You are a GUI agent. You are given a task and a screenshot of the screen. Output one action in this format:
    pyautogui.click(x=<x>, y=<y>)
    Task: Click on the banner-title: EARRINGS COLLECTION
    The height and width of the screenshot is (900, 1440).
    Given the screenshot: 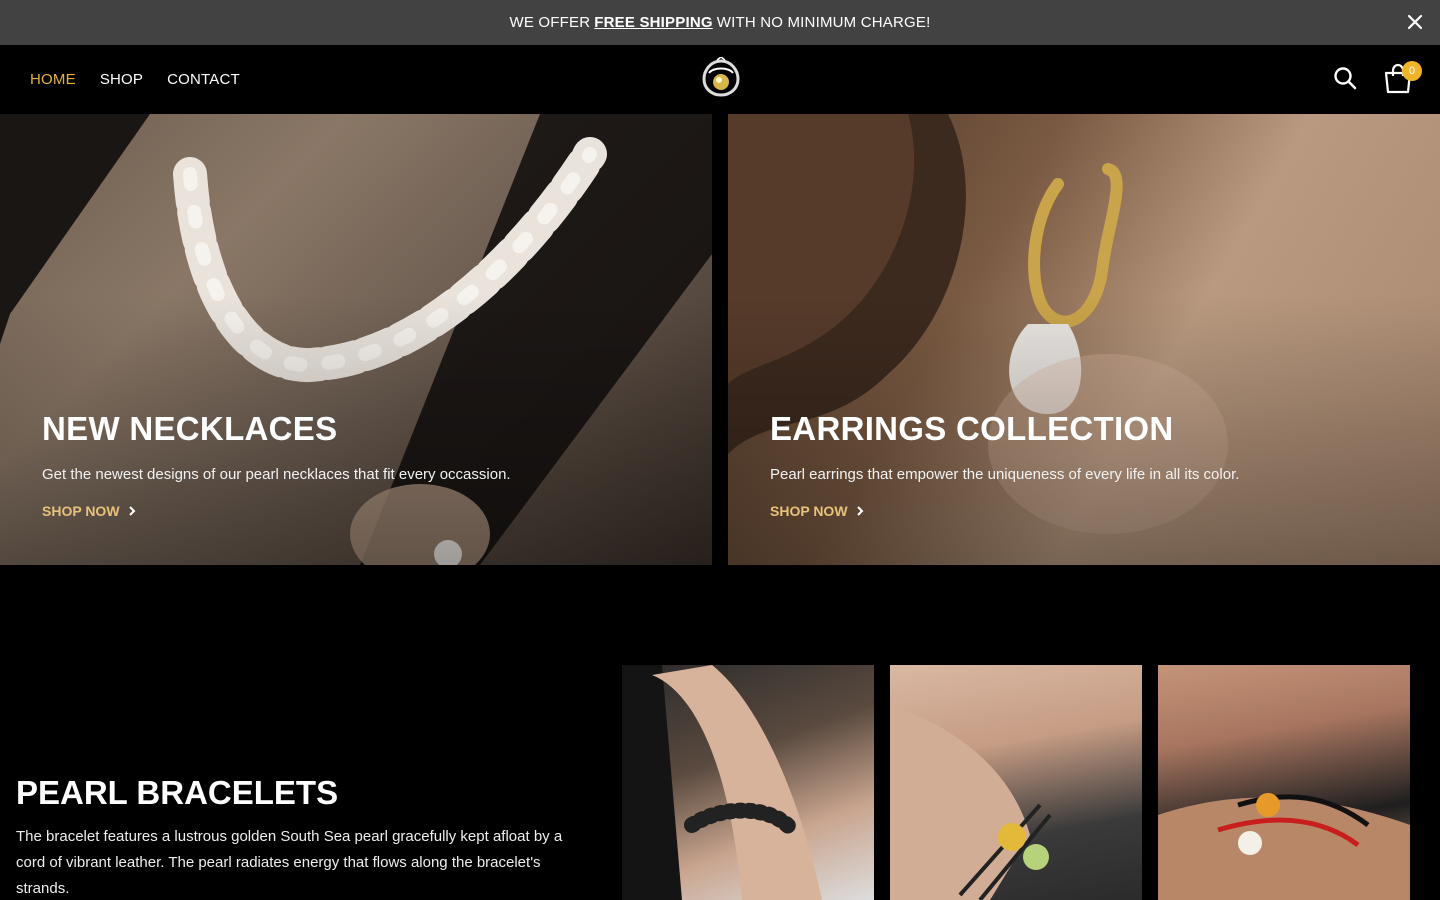 What is the action you would take?
    pyautogui.click(x=972, y=428)
    